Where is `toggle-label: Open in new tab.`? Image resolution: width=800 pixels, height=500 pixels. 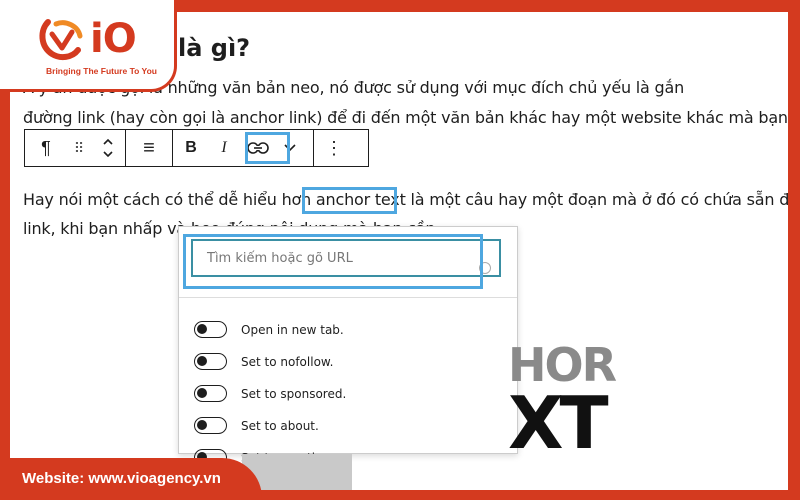 toggle-label: Open in new tab. is located at coordinates (292, 329).